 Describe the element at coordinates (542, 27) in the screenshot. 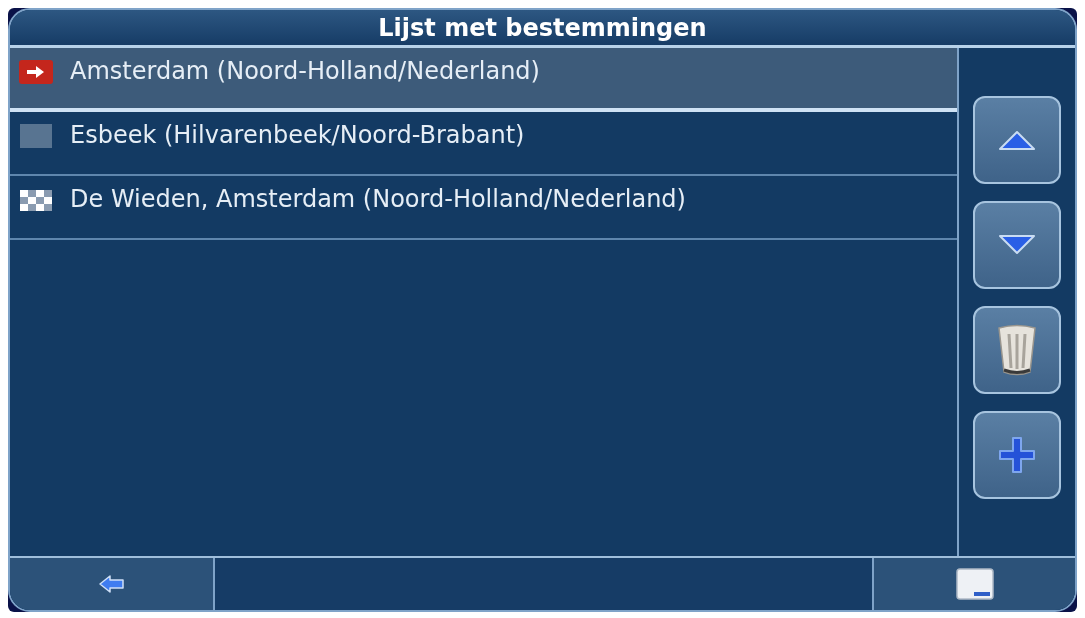

I see `panel-title: Lijst met bestemmingen` at that location.